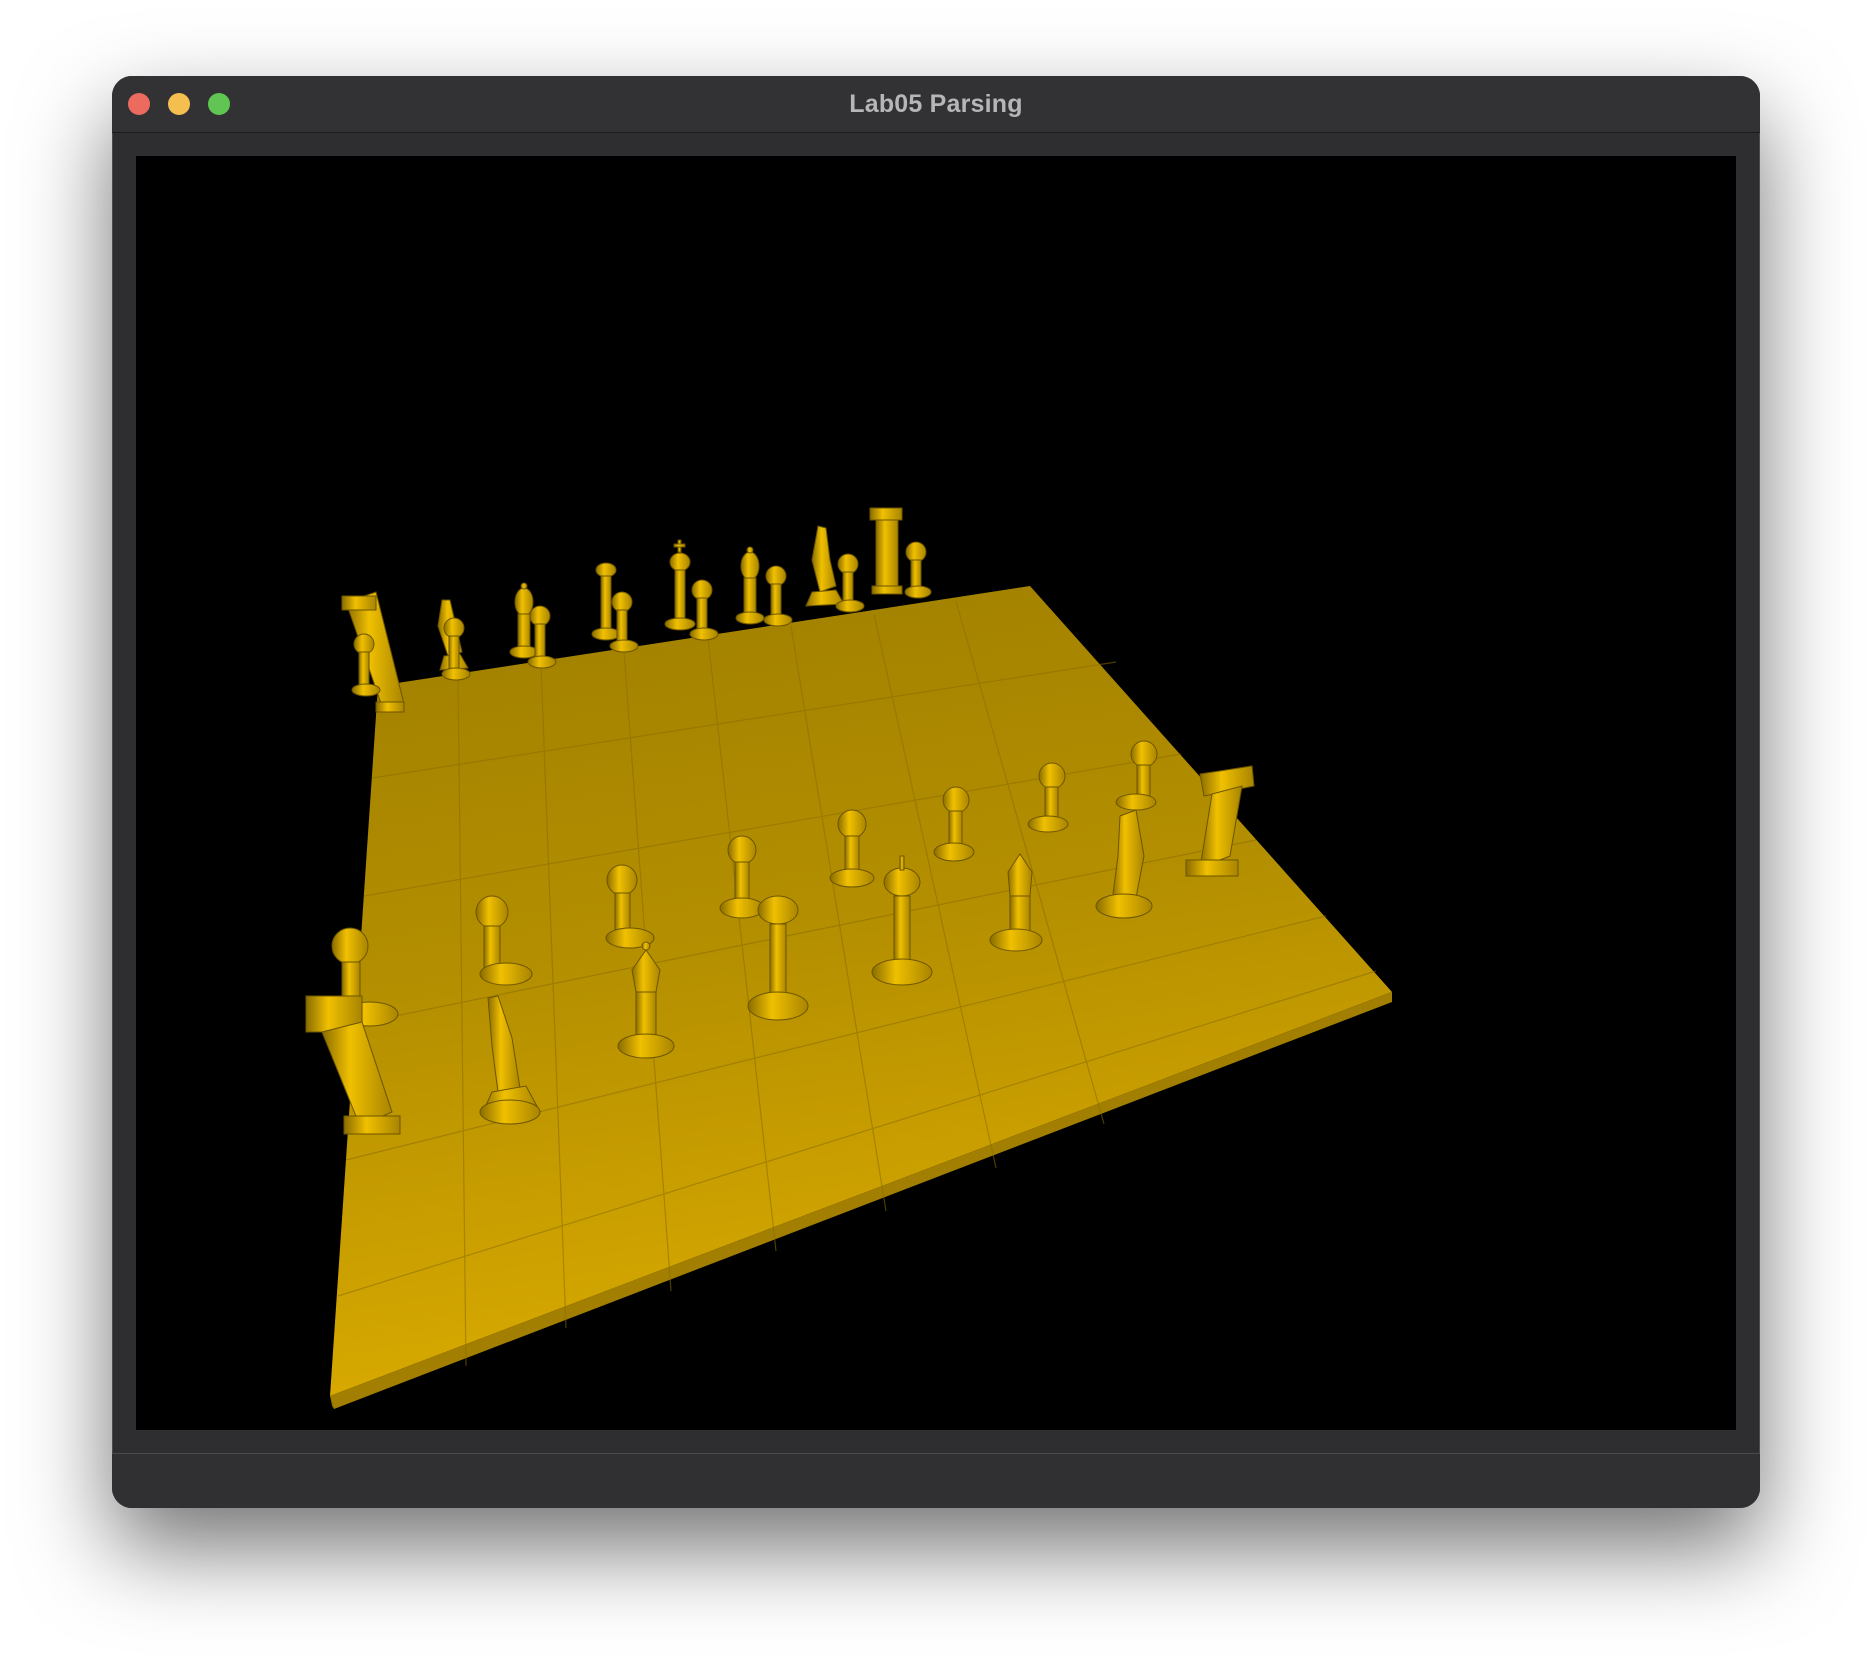  I want to click on window-title: Lab05 Parsing, so click(936, 104).